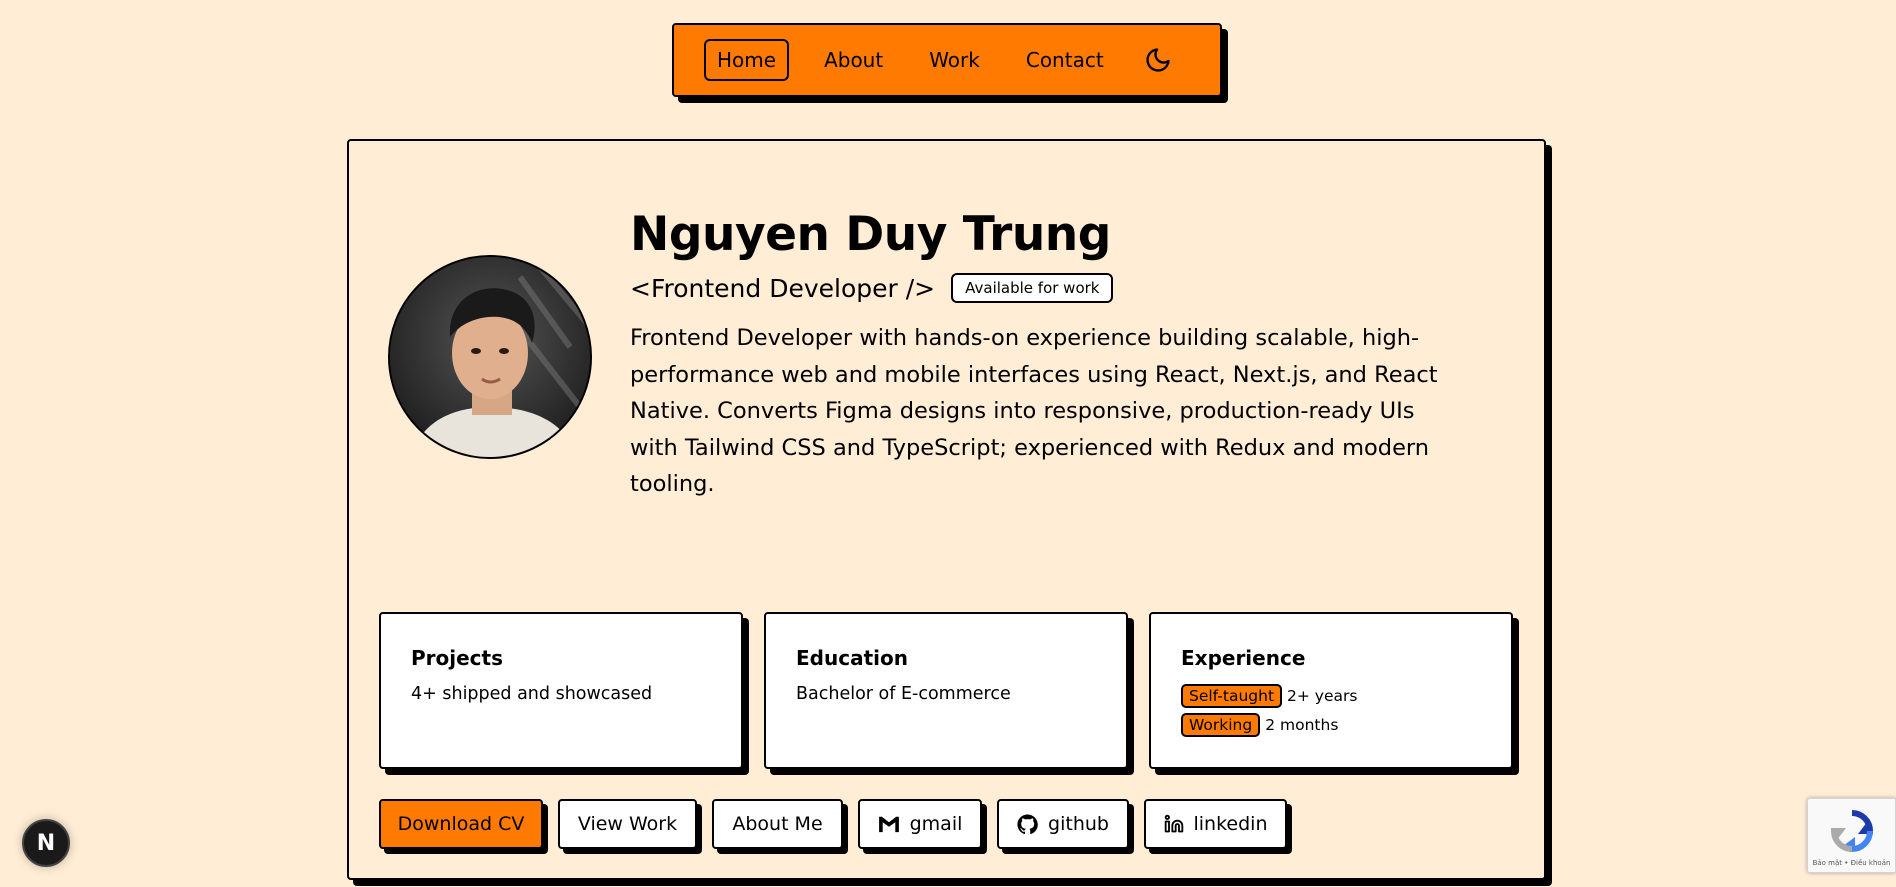  Describe the element at coordinates (1230, 824) in the screenshot. I see `linkedin-label: linkedin` at that location.